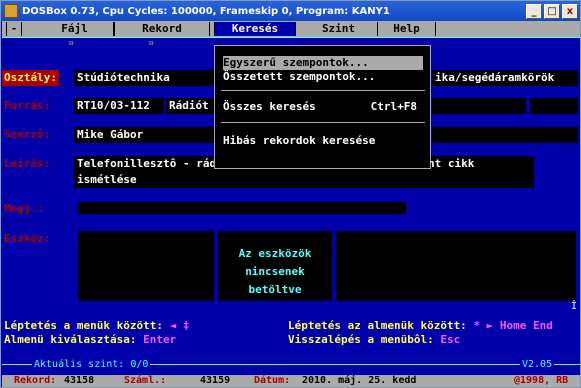 The width and height of the screenshot is (581, 388). What do you see at coordinates (299, 140) in the screenshot?
I see `menuitem-label: Hibás rekordok keresése` at bounding box center [299, 140].